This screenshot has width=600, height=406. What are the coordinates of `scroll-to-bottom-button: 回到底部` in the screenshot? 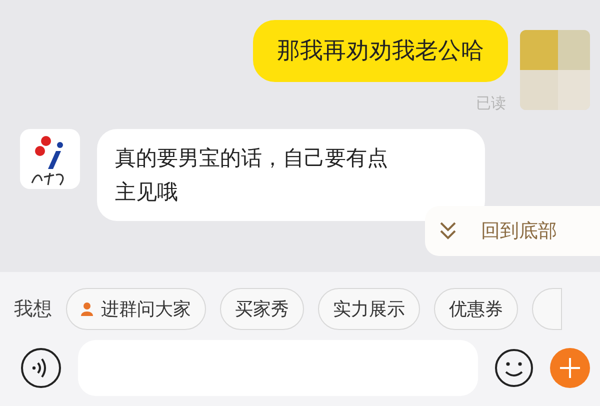 It's located at (512, 231).